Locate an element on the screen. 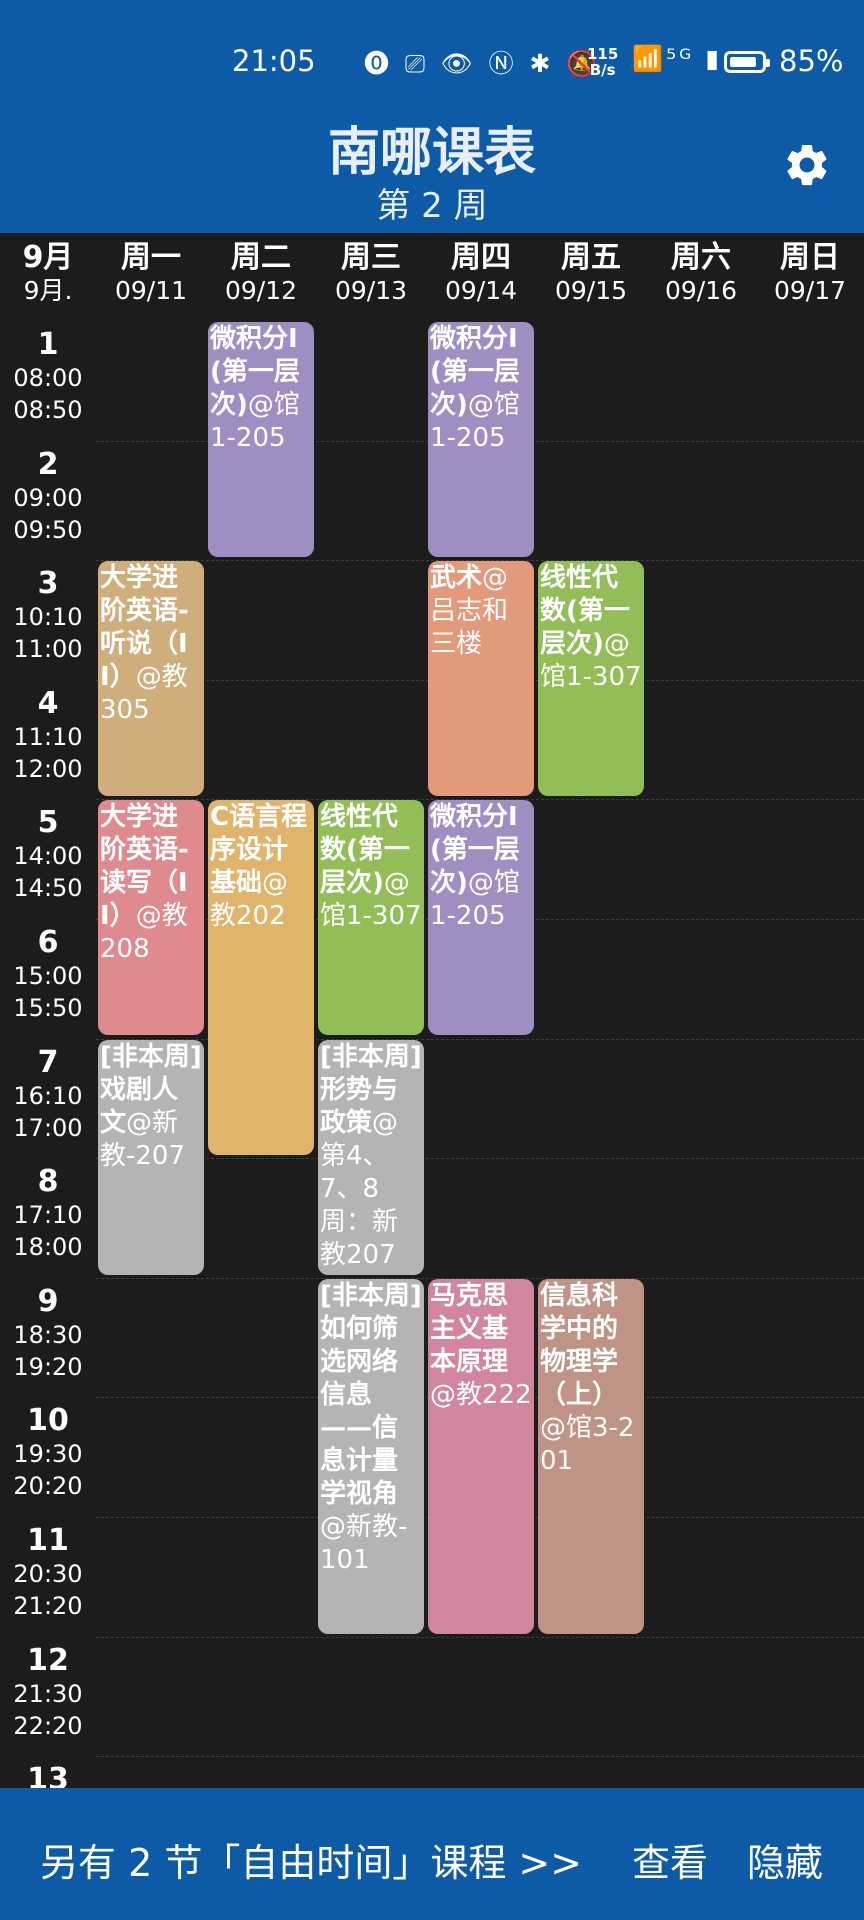  period-start-time: 08:00 is located at coordinates (48, 378).